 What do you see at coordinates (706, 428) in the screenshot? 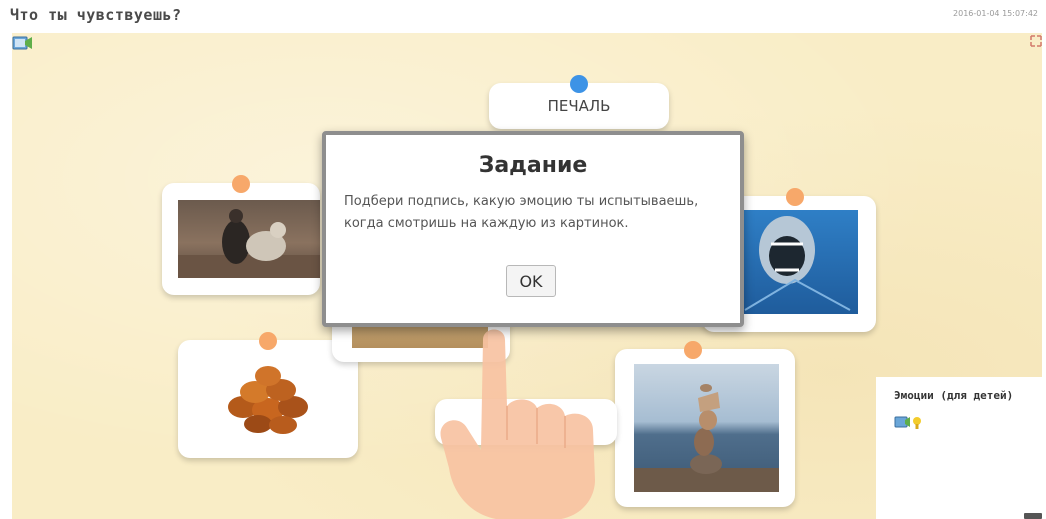
I see `photo-stones` at bounding box center [706, 428].